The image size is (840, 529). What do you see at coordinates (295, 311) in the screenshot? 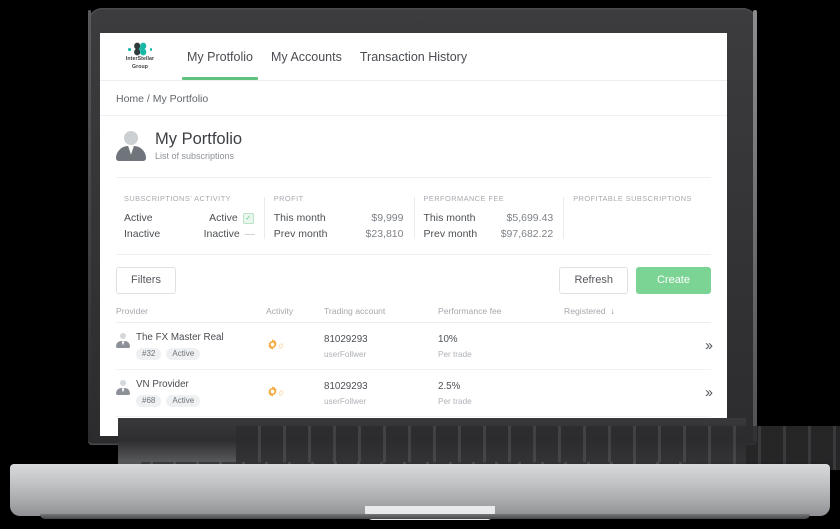
I see `column-header-activity: Activity` at bounding box center [295, 311].